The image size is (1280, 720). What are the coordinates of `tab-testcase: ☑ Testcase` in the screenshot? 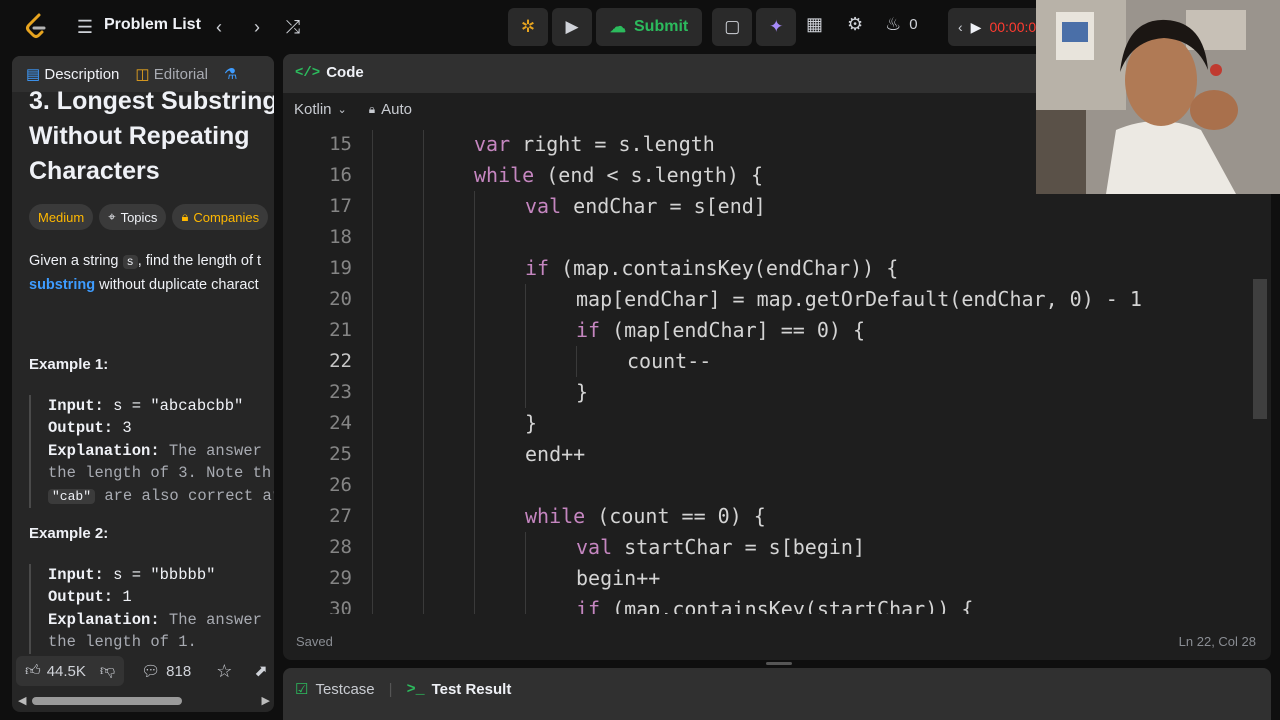 It's located at (335, 689).